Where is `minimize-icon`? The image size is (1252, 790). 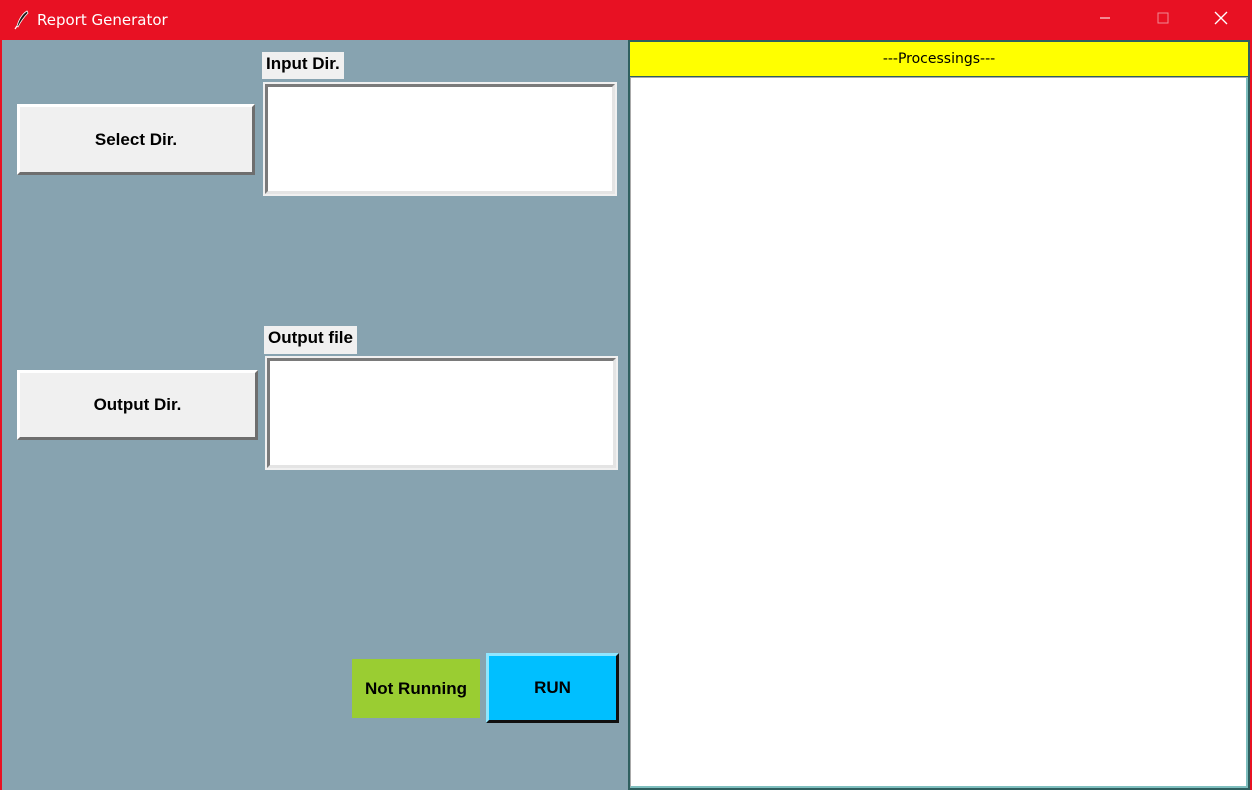 minimize-icon is located at coordinates (1105, 20).